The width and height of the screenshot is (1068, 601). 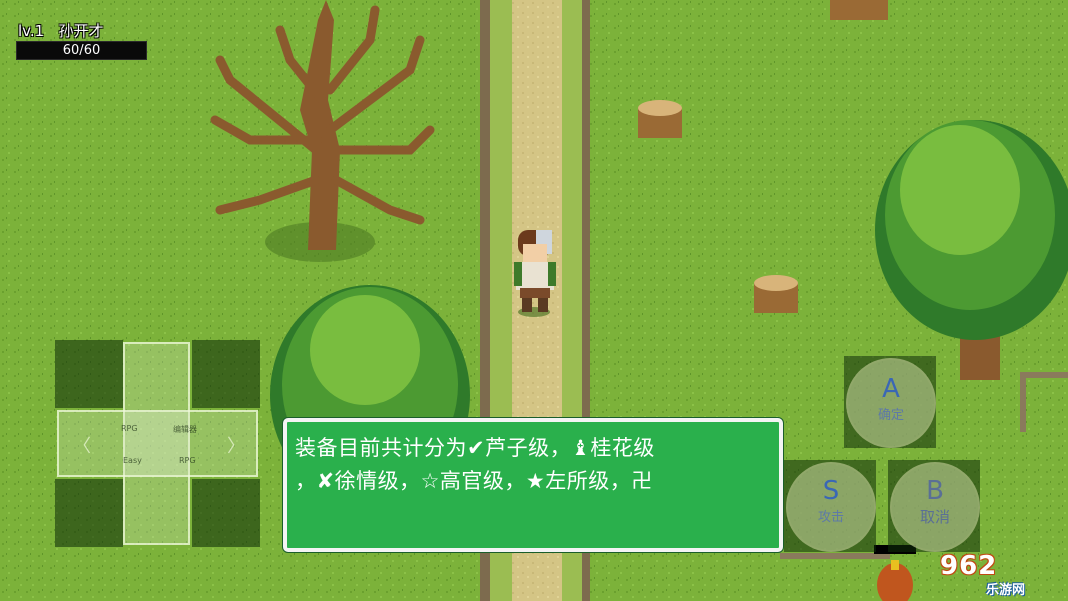 I want to click on dpad-left-arrow-icon: 〈, so click(x=82, y=445).